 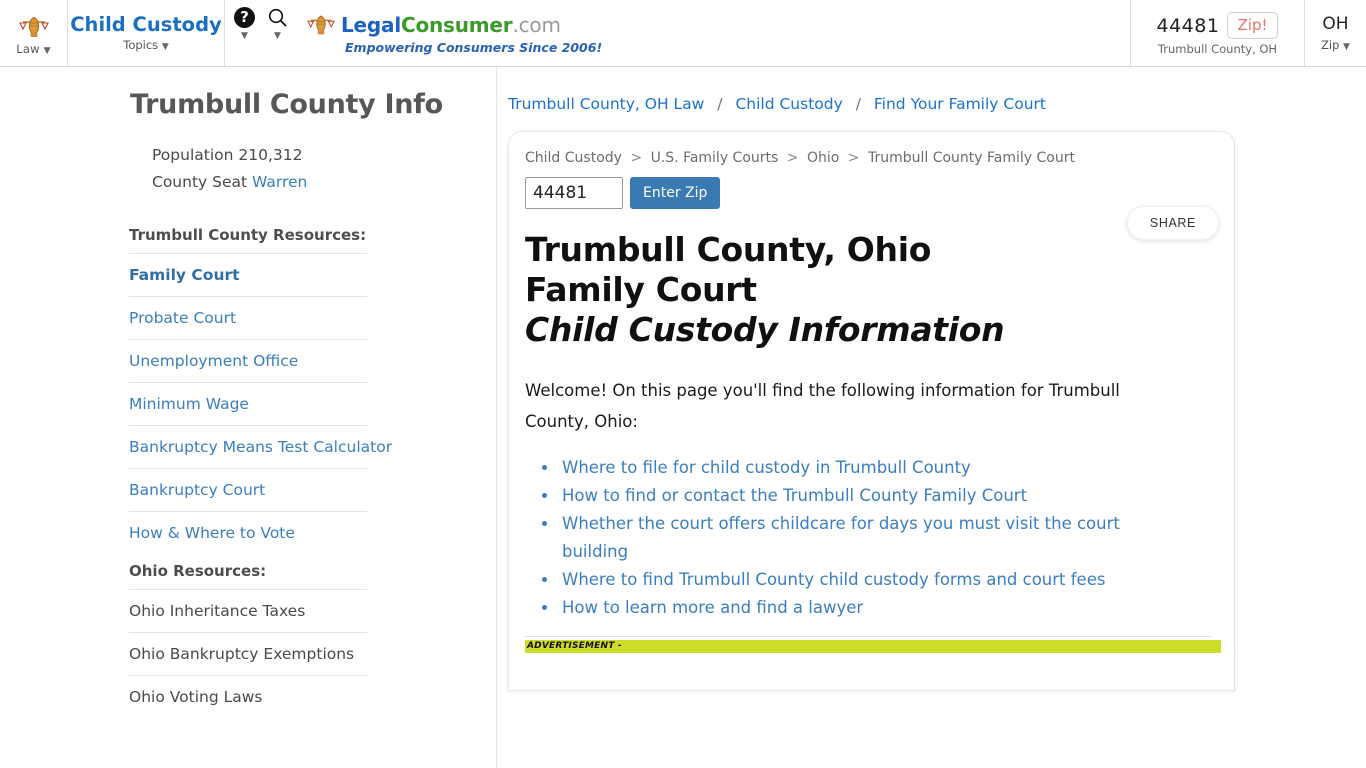 I want to click on card-breadcrumb-item-ohio: Ohio, so click(x=823, y=158).